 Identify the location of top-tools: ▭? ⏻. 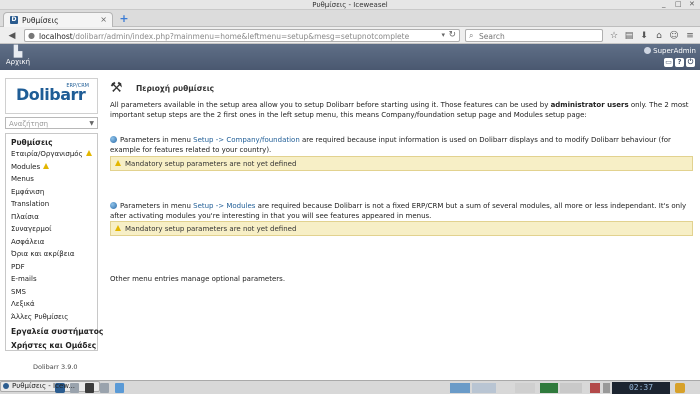
(678, 62).